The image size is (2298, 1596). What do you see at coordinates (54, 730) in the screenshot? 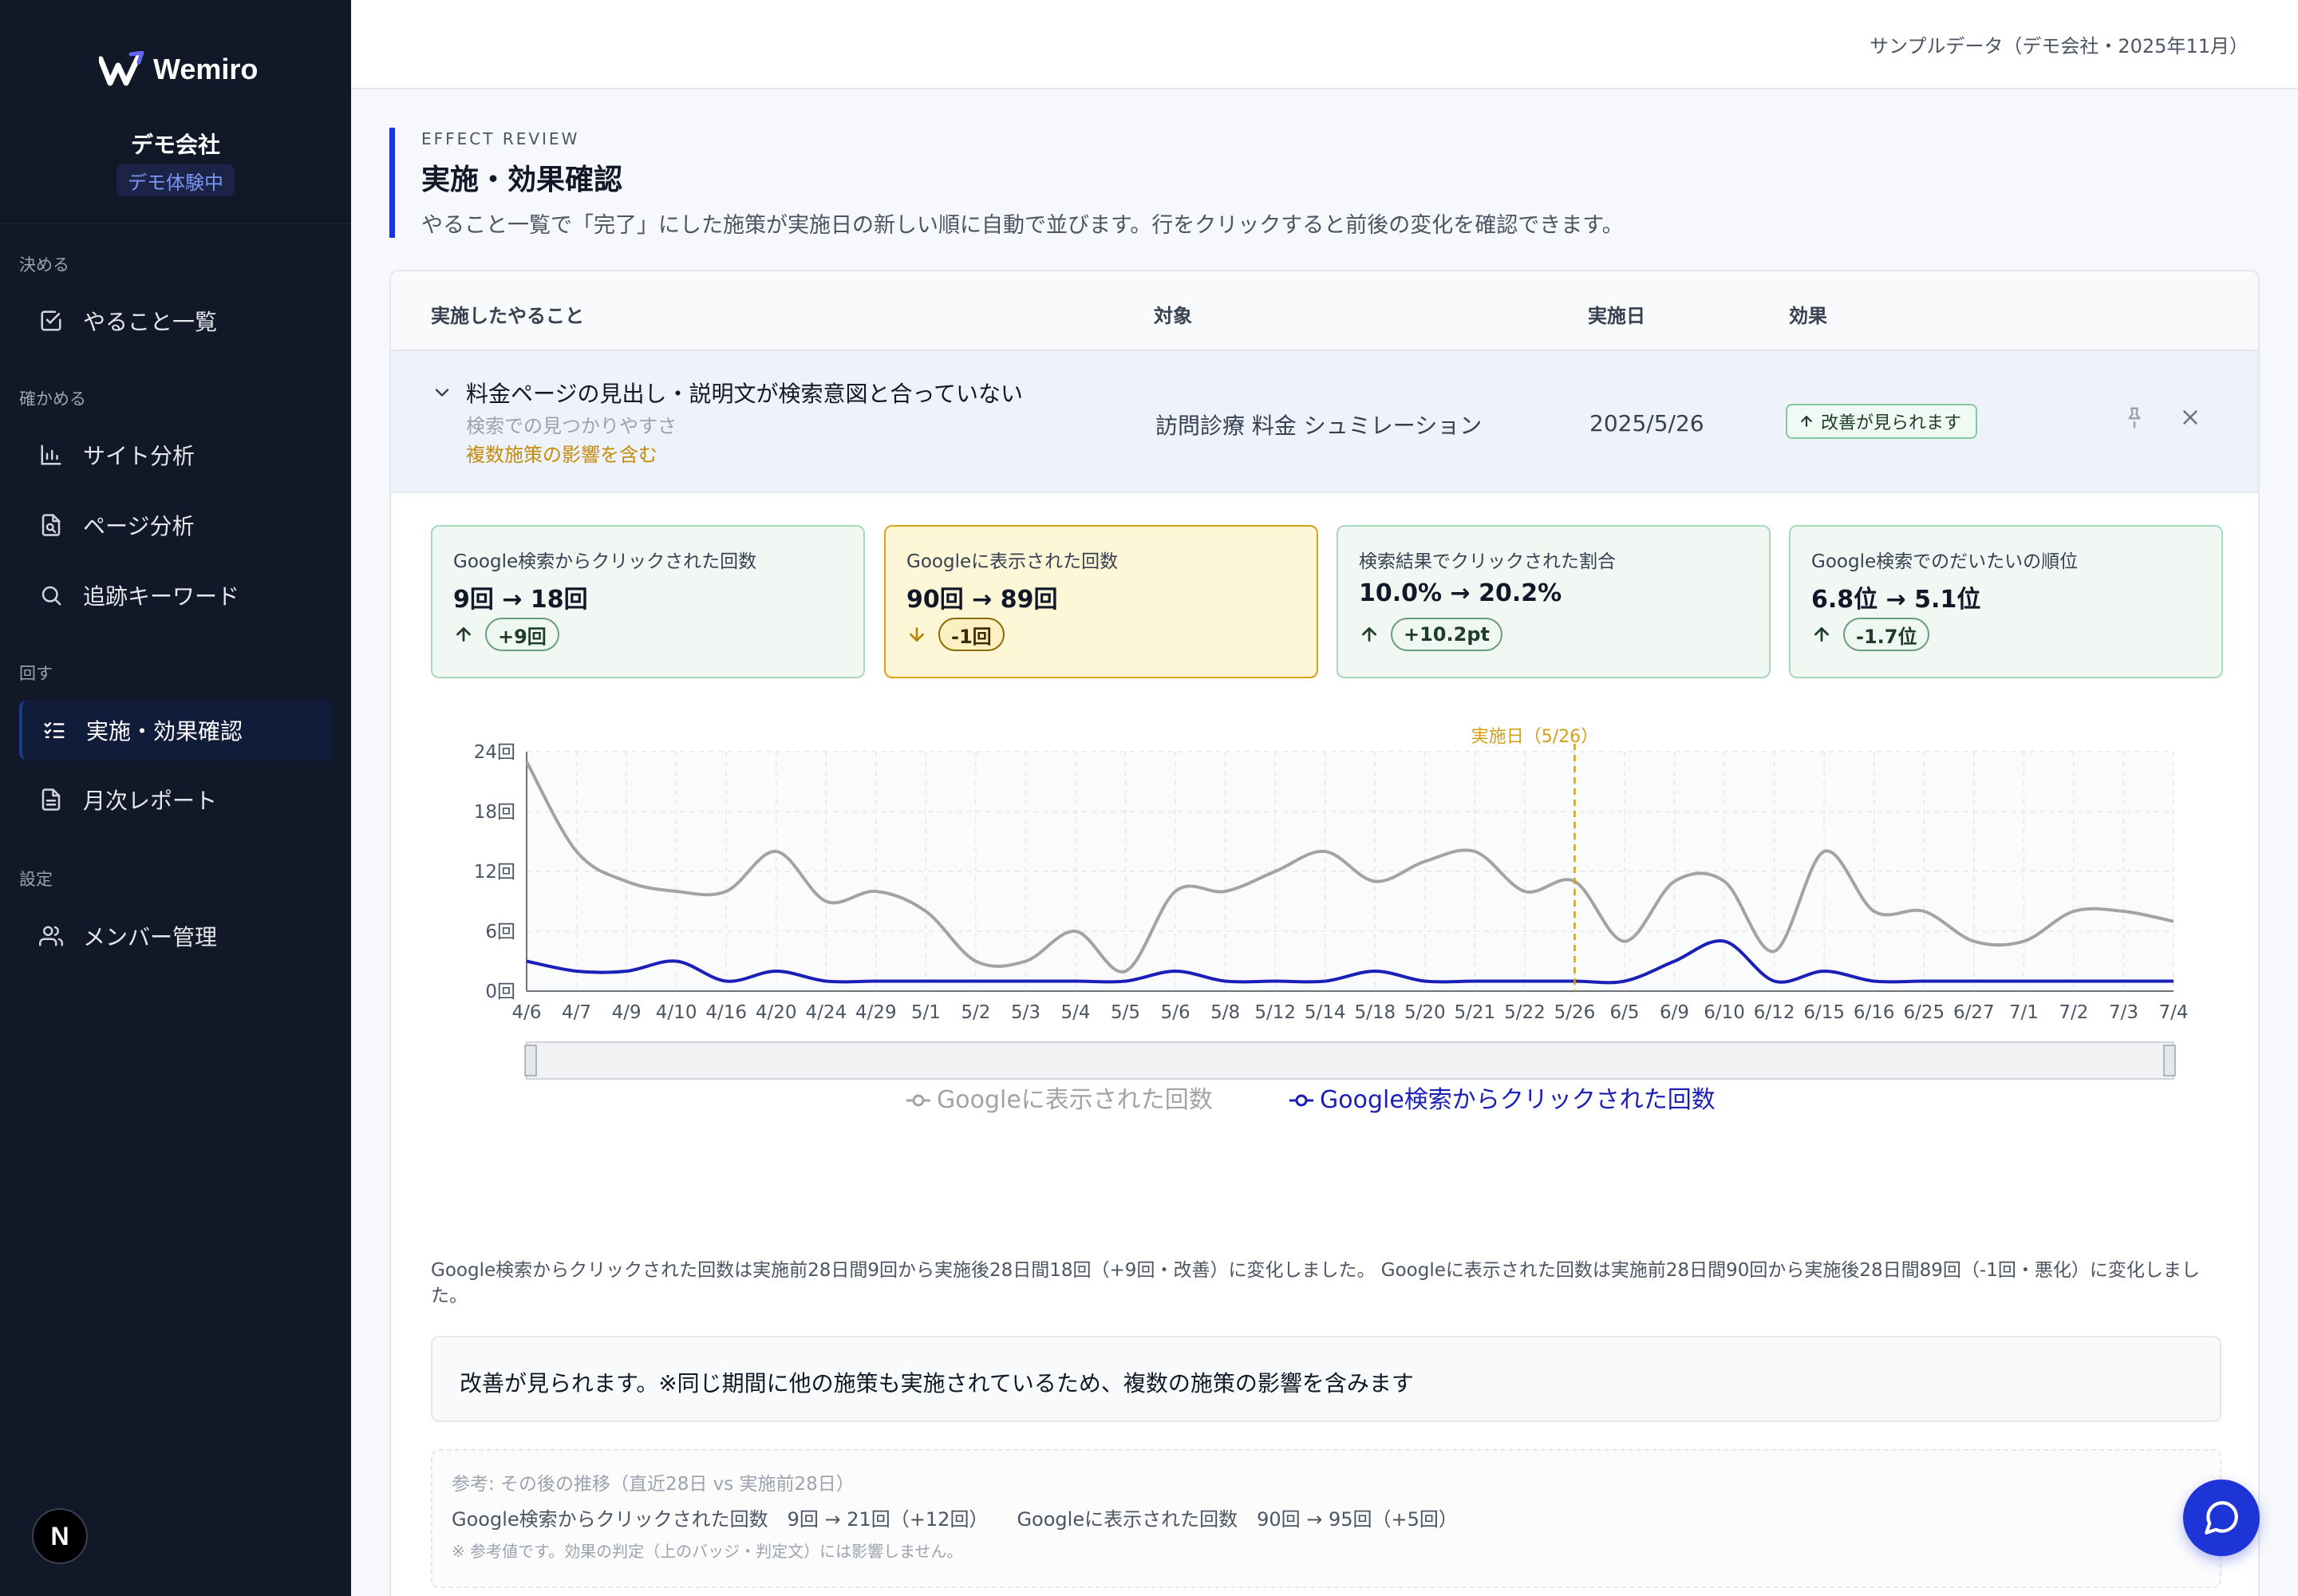
I see `list-checks-icon` at bounding box center [54, 730].